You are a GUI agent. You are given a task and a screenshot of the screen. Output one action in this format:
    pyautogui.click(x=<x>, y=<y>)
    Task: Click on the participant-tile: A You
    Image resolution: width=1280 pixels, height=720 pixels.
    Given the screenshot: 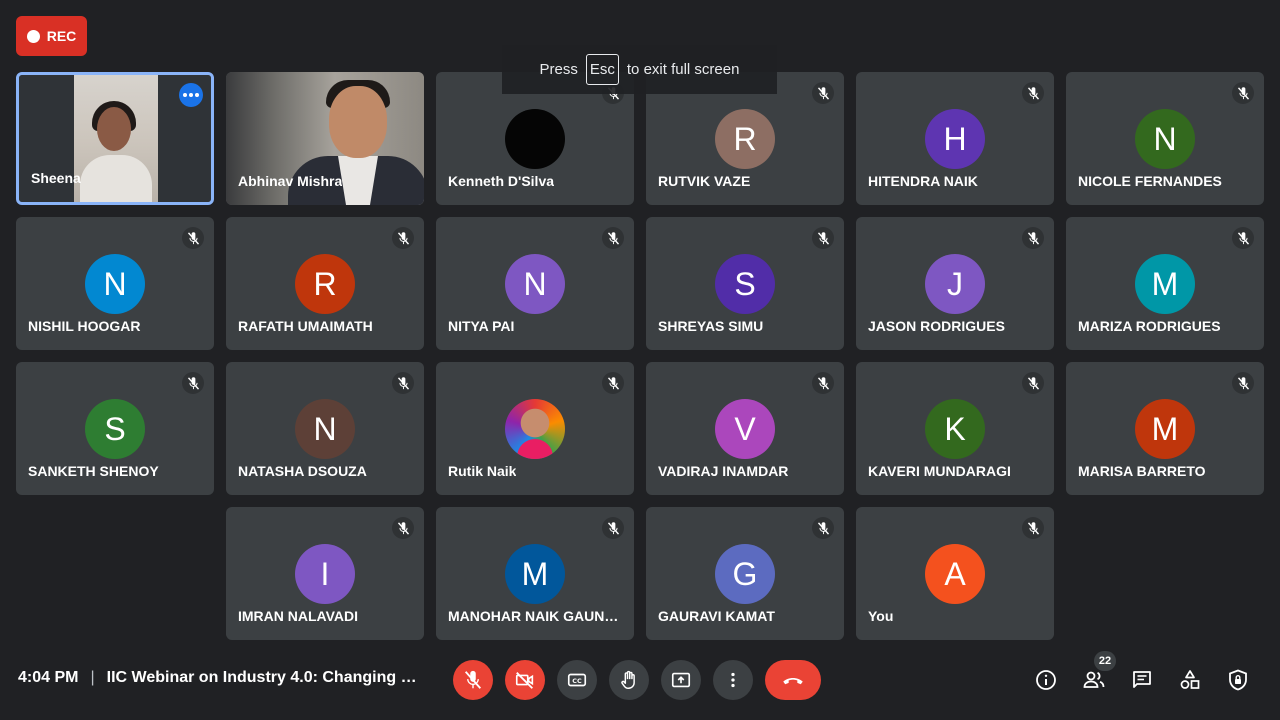 What is the action you would take?
    pyautogui.click(x=955, y=573)
    